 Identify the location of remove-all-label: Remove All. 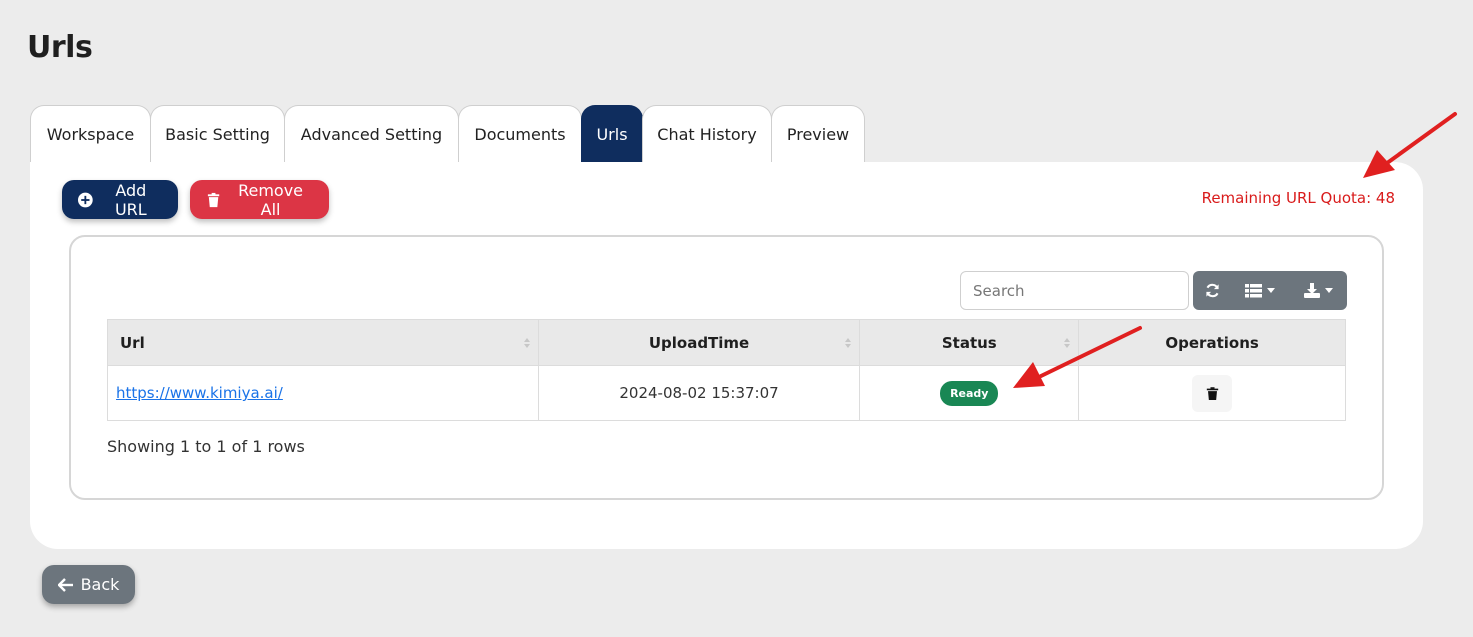
(271, 199).